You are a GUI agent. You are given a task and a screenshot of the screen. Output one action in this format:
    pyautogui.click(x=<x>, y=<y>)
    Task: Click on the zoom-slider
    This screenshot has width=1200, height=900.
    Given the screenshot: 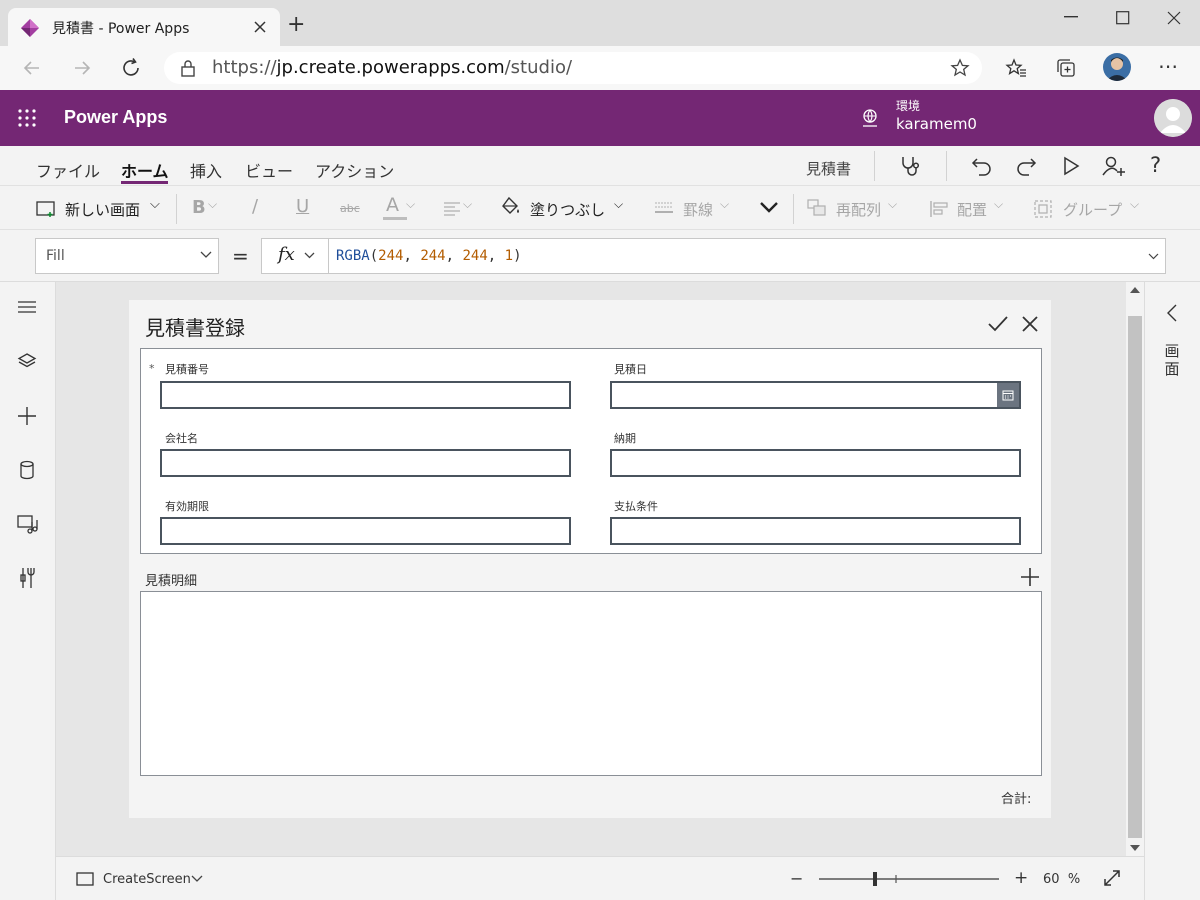 What is the action you would take?
    pyautogui.click(x=909, y=879)
    